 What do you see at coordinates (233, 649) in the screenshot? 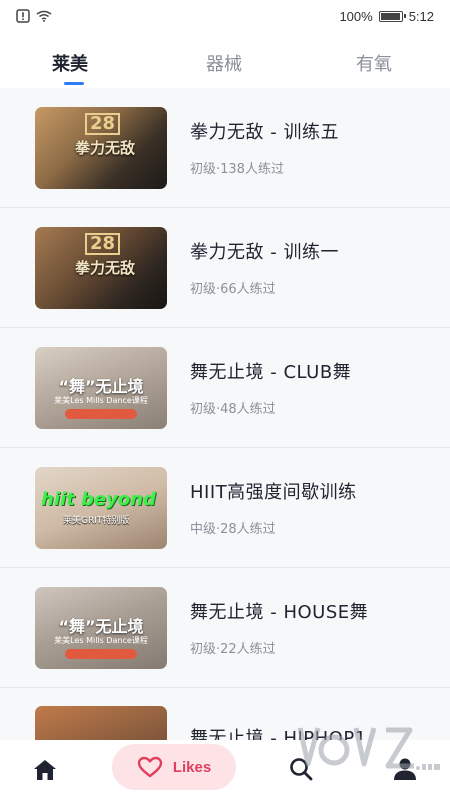
I see `course-meta: 初级·22人练过` at bounding box center [233, 649].